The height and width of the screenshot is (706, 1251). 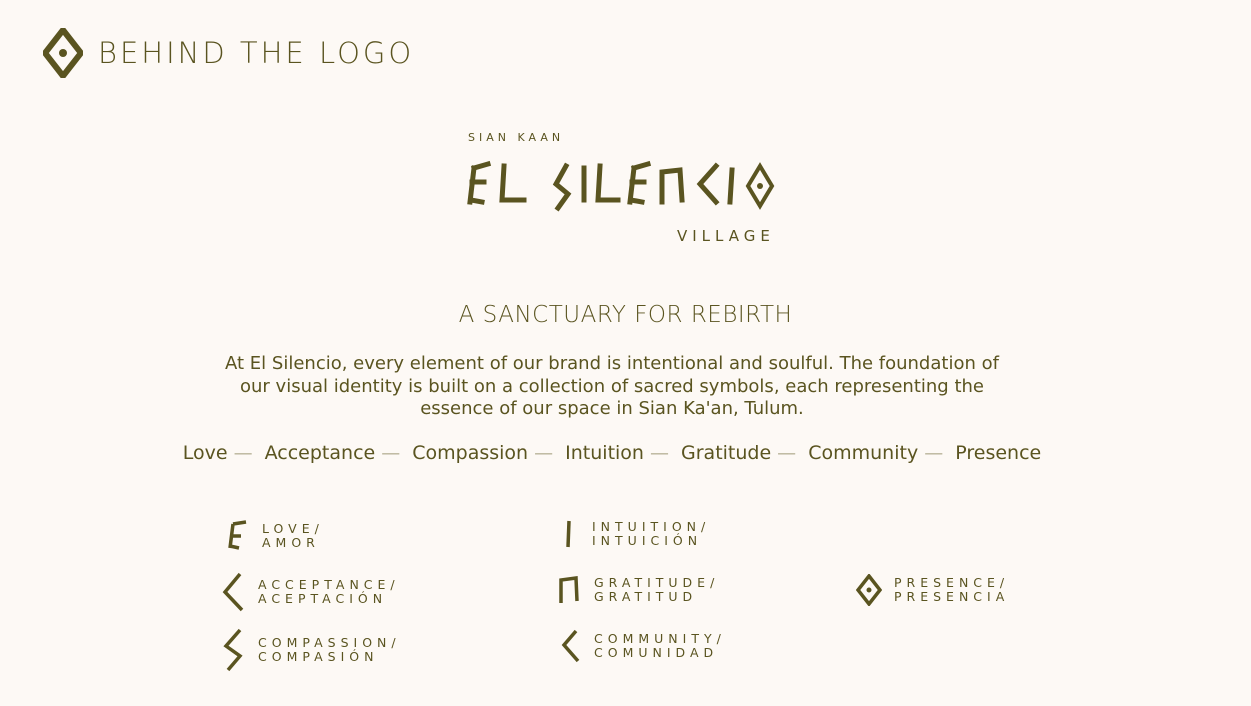 What do you see at coordinates (657, 582) in the screenshot?
I see `symbol-label-en: GRATITUDE/` at bounding box center [657, 582].